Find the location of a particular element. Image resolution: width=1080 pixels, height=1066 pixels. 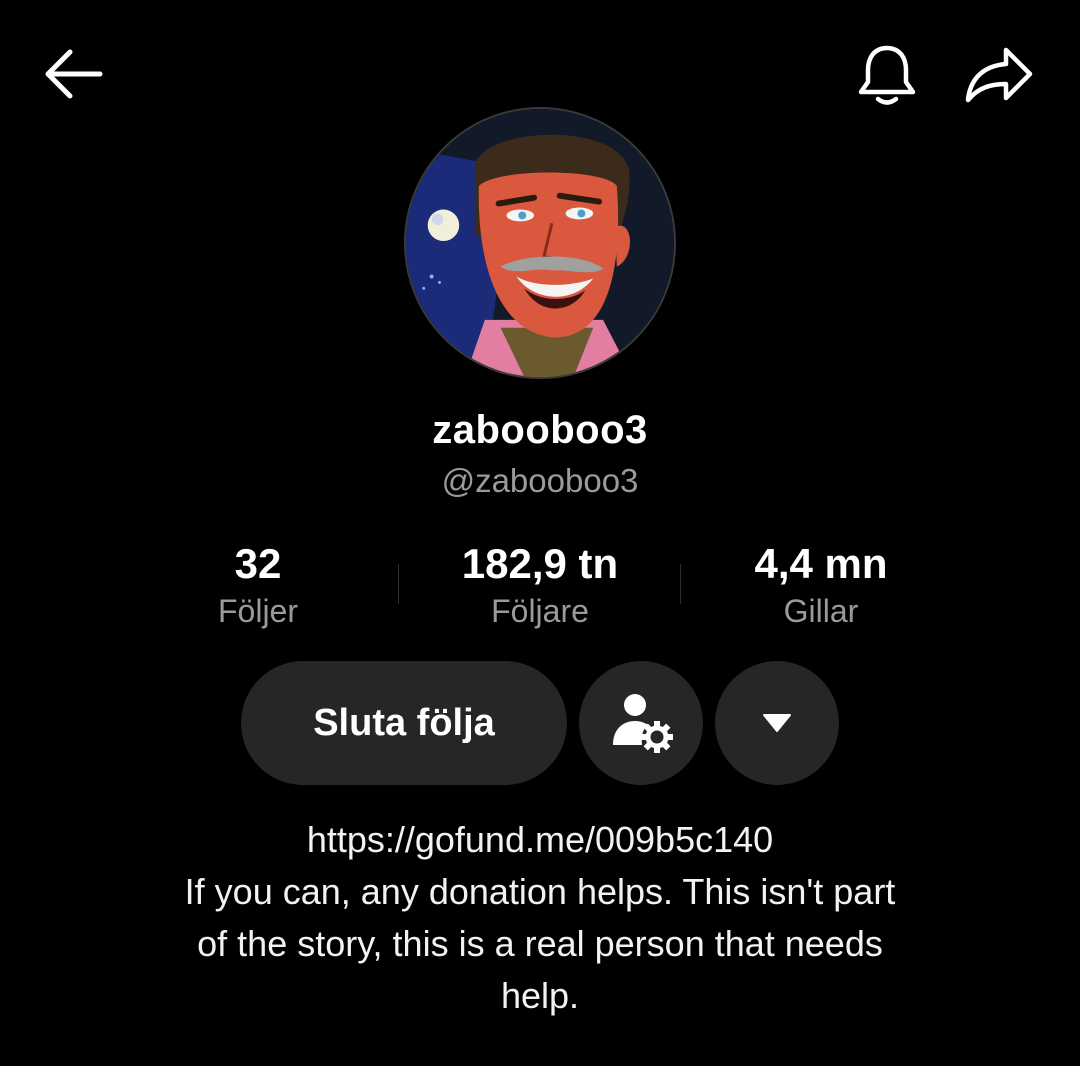

person-gear-icon is located at coordinates (643, 723).